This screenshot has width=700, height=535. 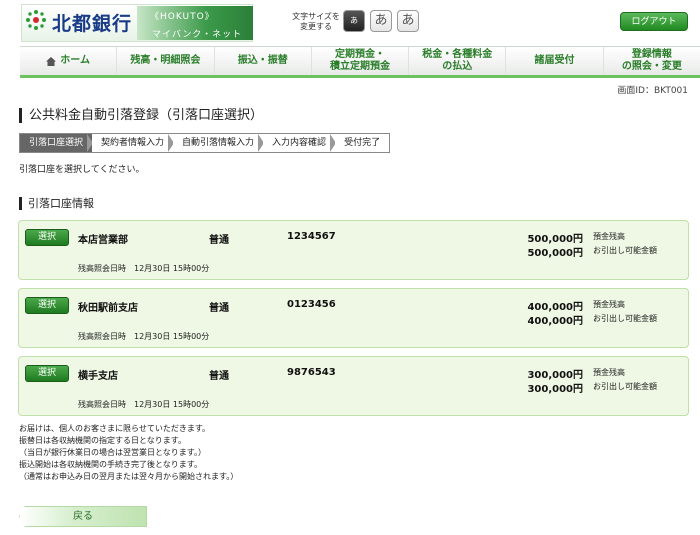 I want to click on font-size-medium-button: あ, so click(x=381, y=21).